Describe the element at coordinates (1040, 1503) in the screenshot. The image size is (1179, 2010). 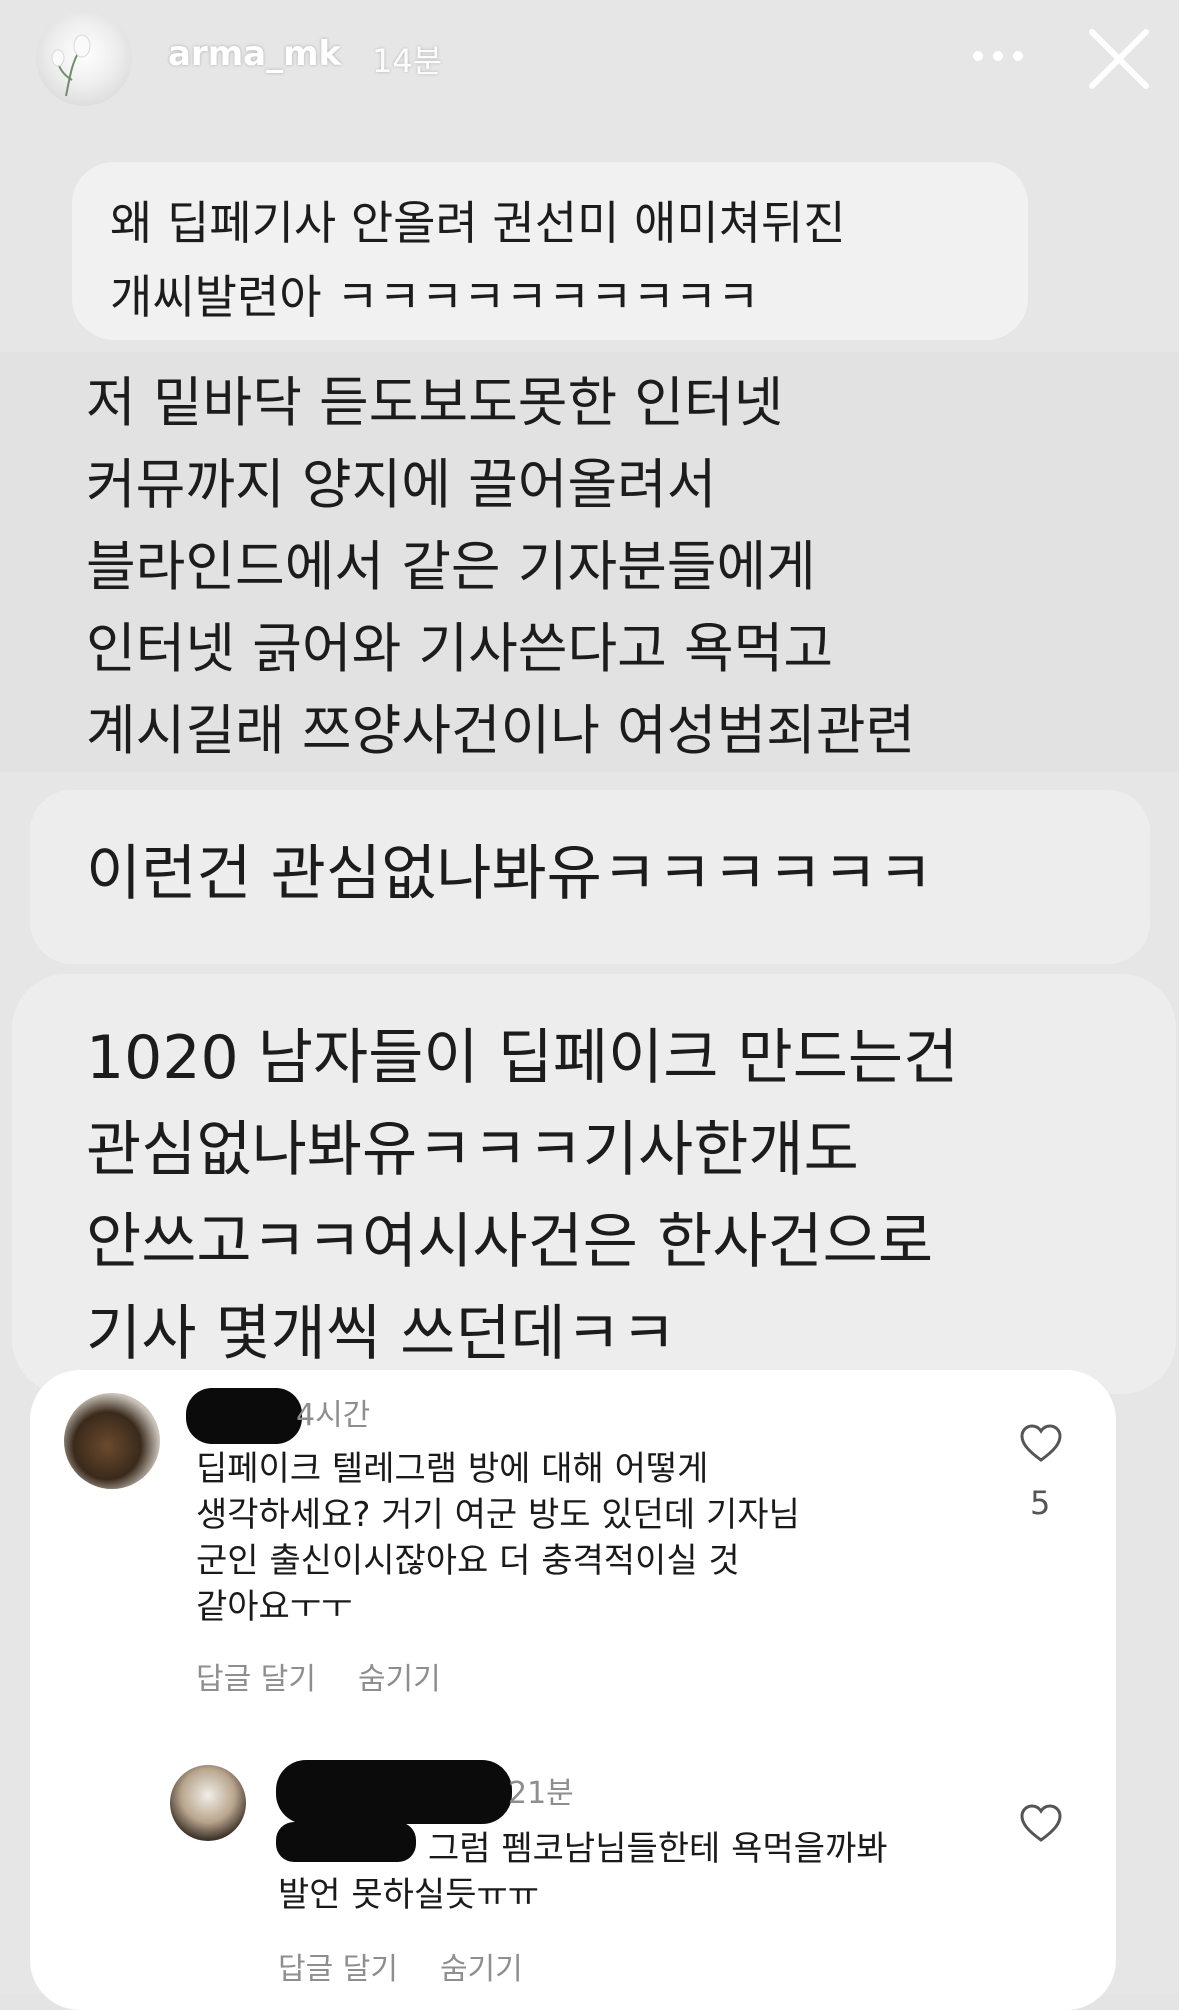
I see `like-count: 5` at that location.